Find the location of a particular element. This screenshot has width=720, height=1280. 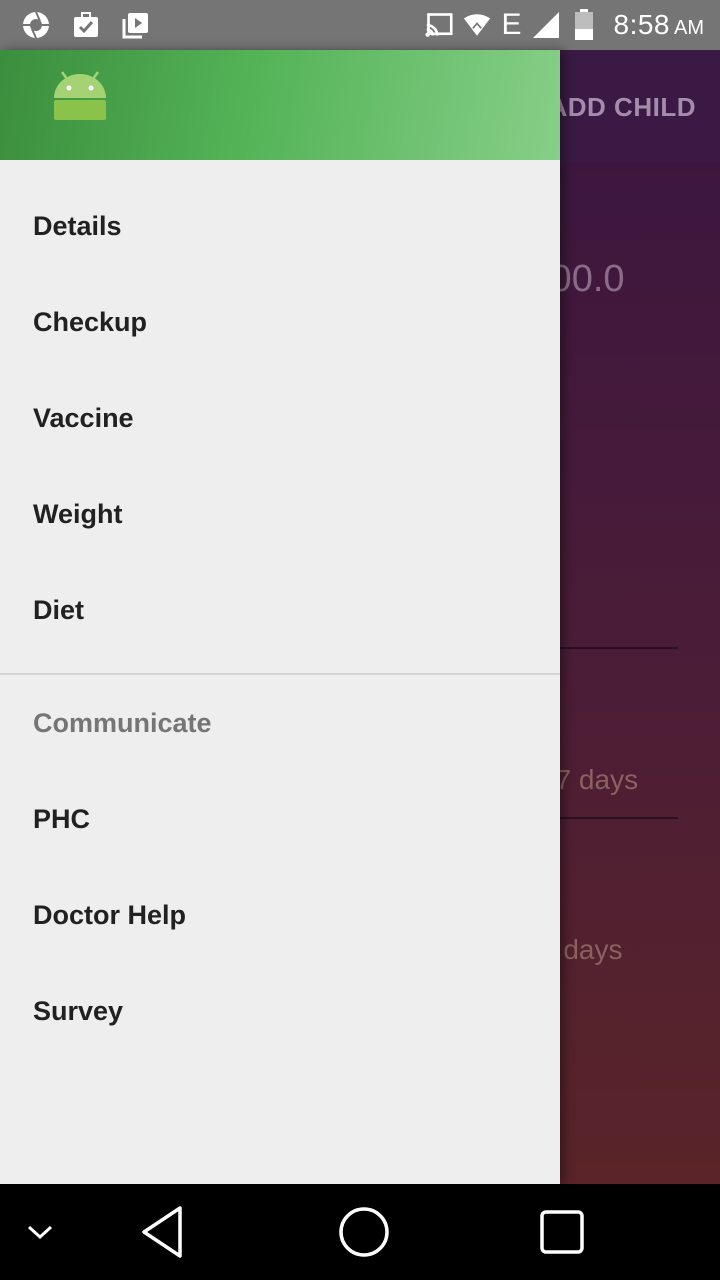

menu-item-vaccine: Vaccine is located at coordinates (280, 418).